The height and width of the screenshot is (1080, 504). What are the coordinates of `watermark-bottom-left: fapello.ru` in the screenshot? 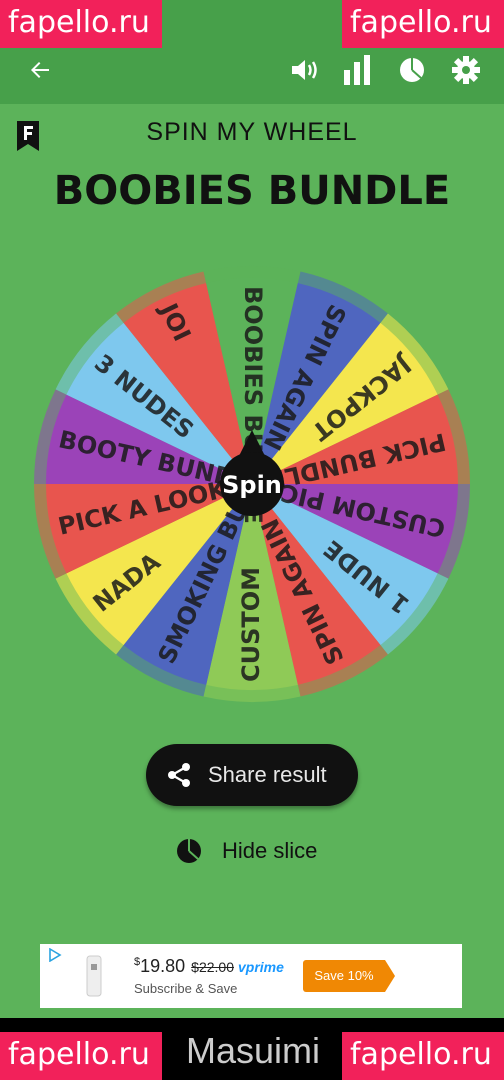 It's located at (81, 1056).